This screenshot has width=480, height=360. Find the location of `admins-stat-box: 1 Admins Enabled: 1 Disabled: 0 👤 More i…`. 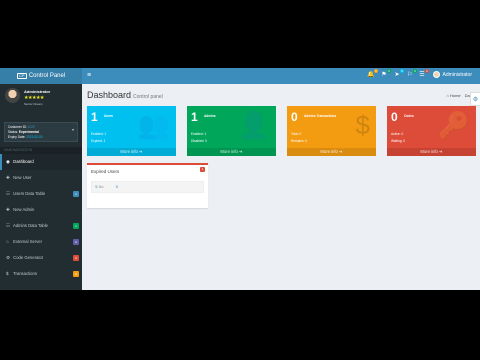

admins-stat-box: 1 Admins Enabled: 1 Disabled: 0 👤 More i… is located at coordinates (231, 131).